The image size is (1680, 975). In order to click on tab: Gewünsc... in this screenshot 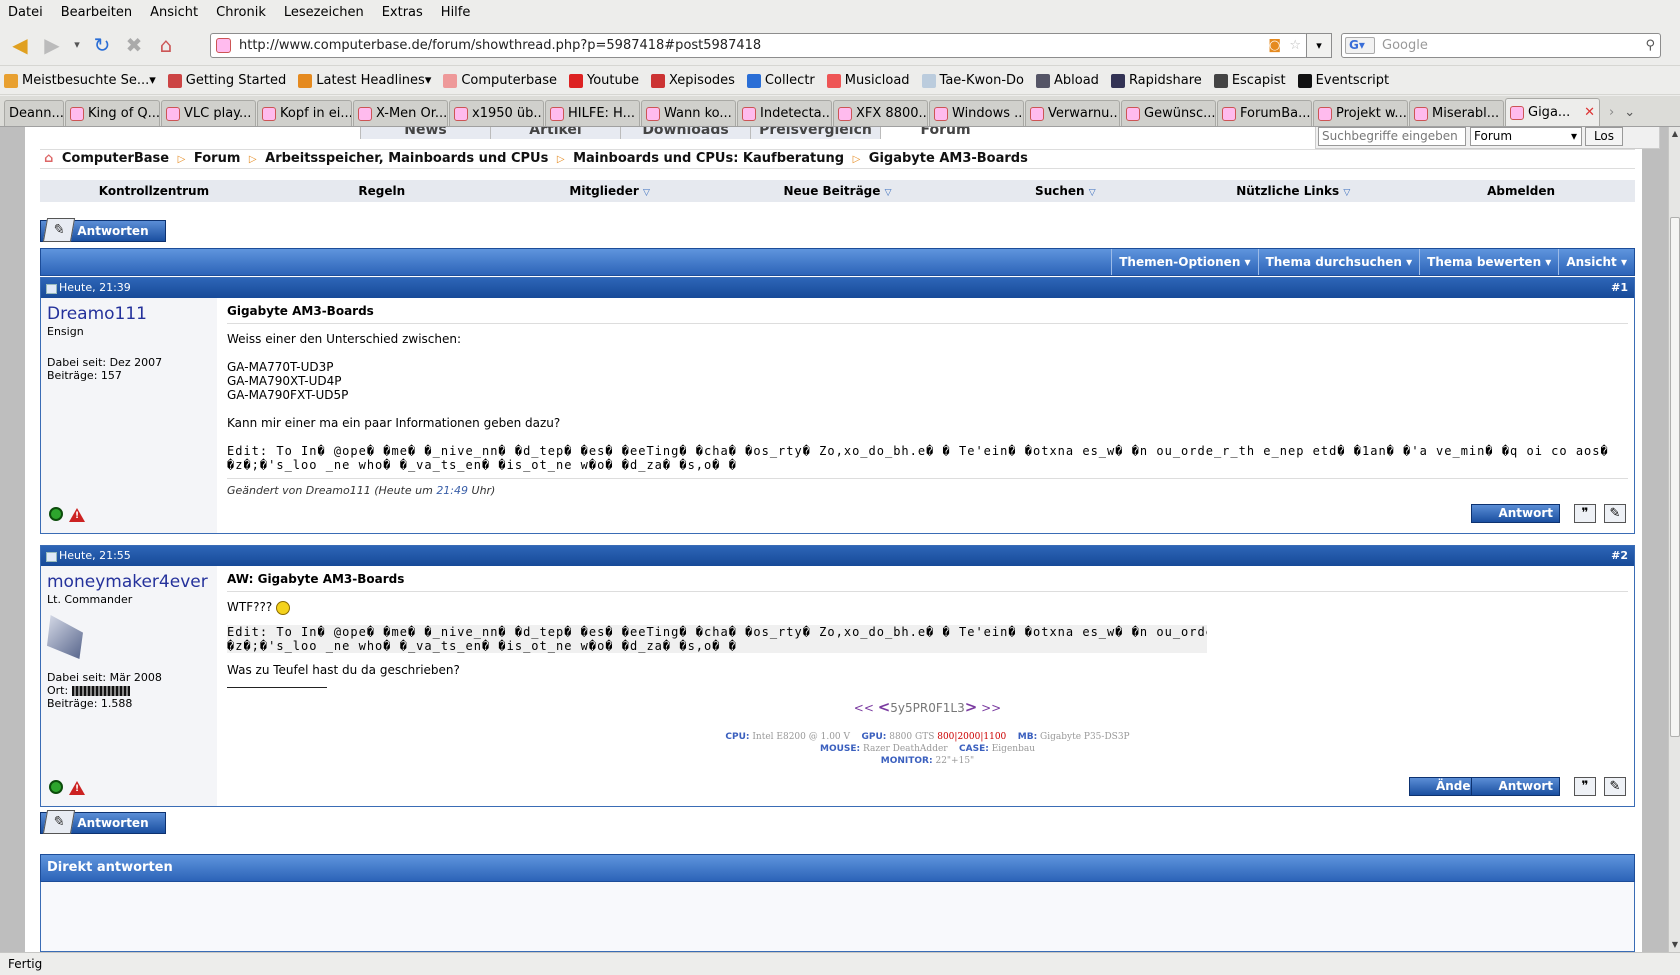, I will do `click(1168, 113)`.